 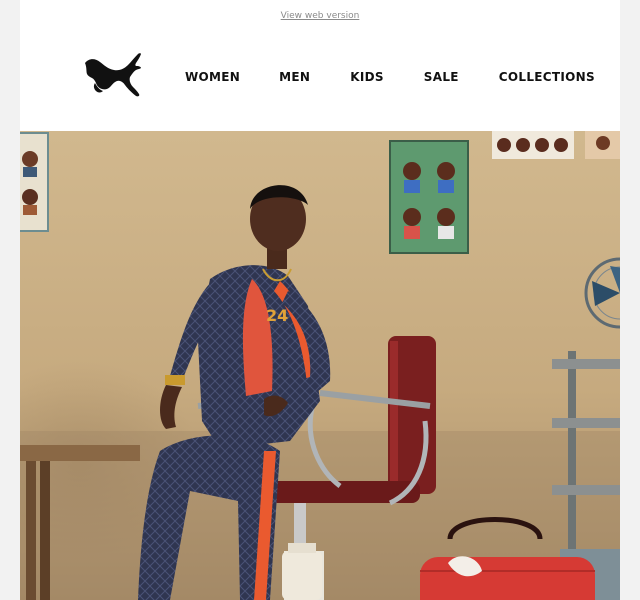 I want to click on top-right-posters, so click(x=556, y=145).